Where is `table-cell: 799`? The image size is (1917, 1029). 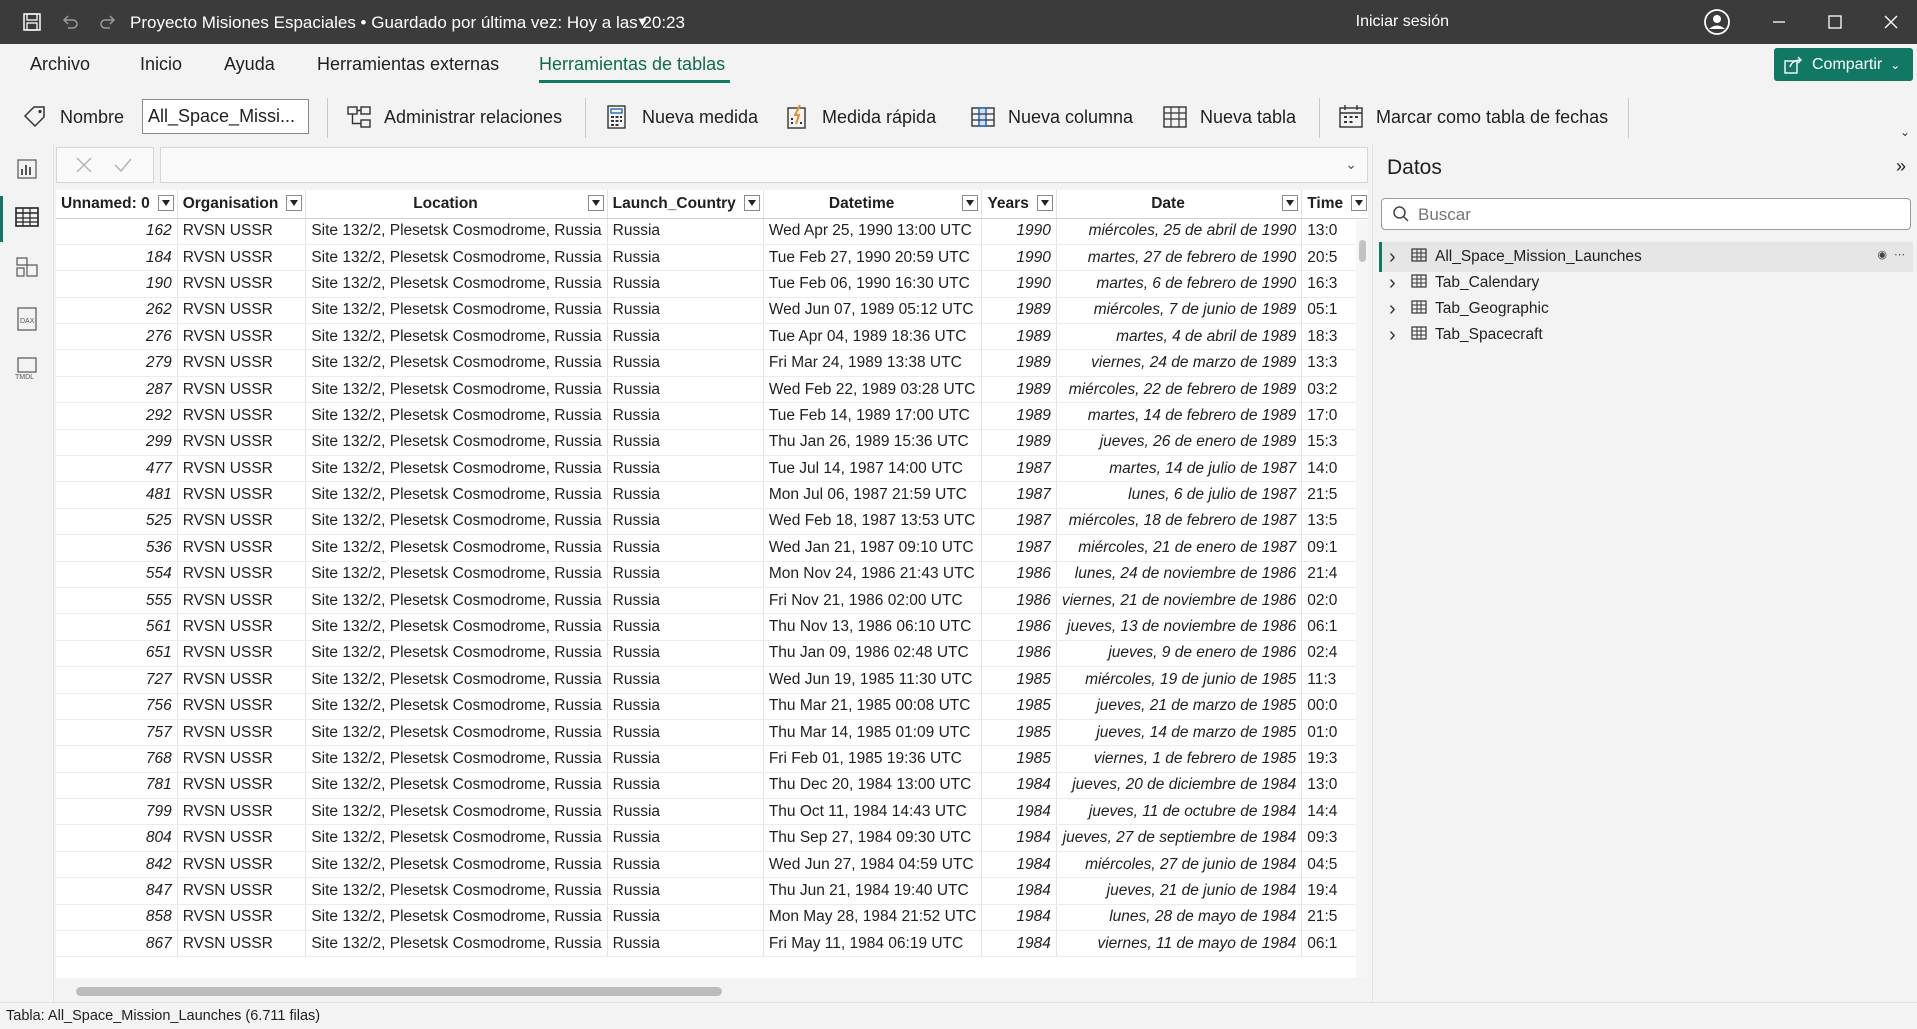
table-cell: 799 is located at coordinates (117, 812).